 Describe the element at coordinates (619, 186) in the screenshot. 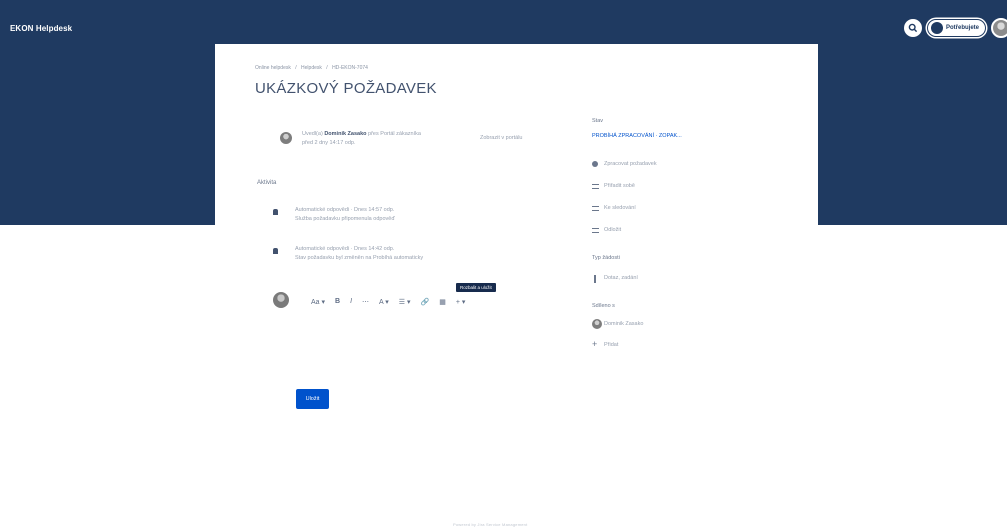

I see `sidebar-action-assign: Přiřadit sobě` at that location.